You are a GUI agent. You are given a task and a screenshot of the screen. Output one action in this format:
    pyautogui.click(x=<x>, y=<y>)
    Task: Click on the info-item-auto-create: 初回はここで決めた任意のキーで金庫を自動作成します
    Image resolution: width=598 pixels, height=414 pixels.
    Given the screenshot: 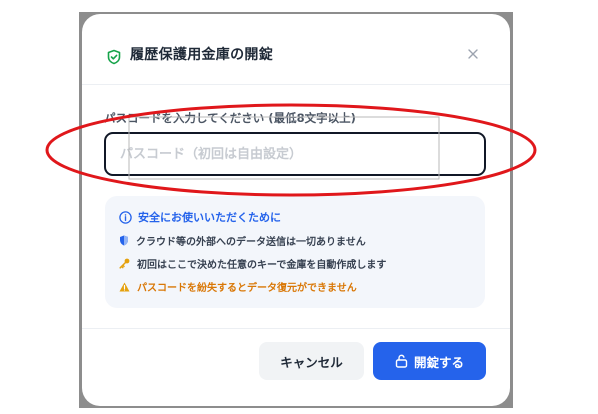 What is the action you would take?
    pyautogui.click(x=252, y=263)
    